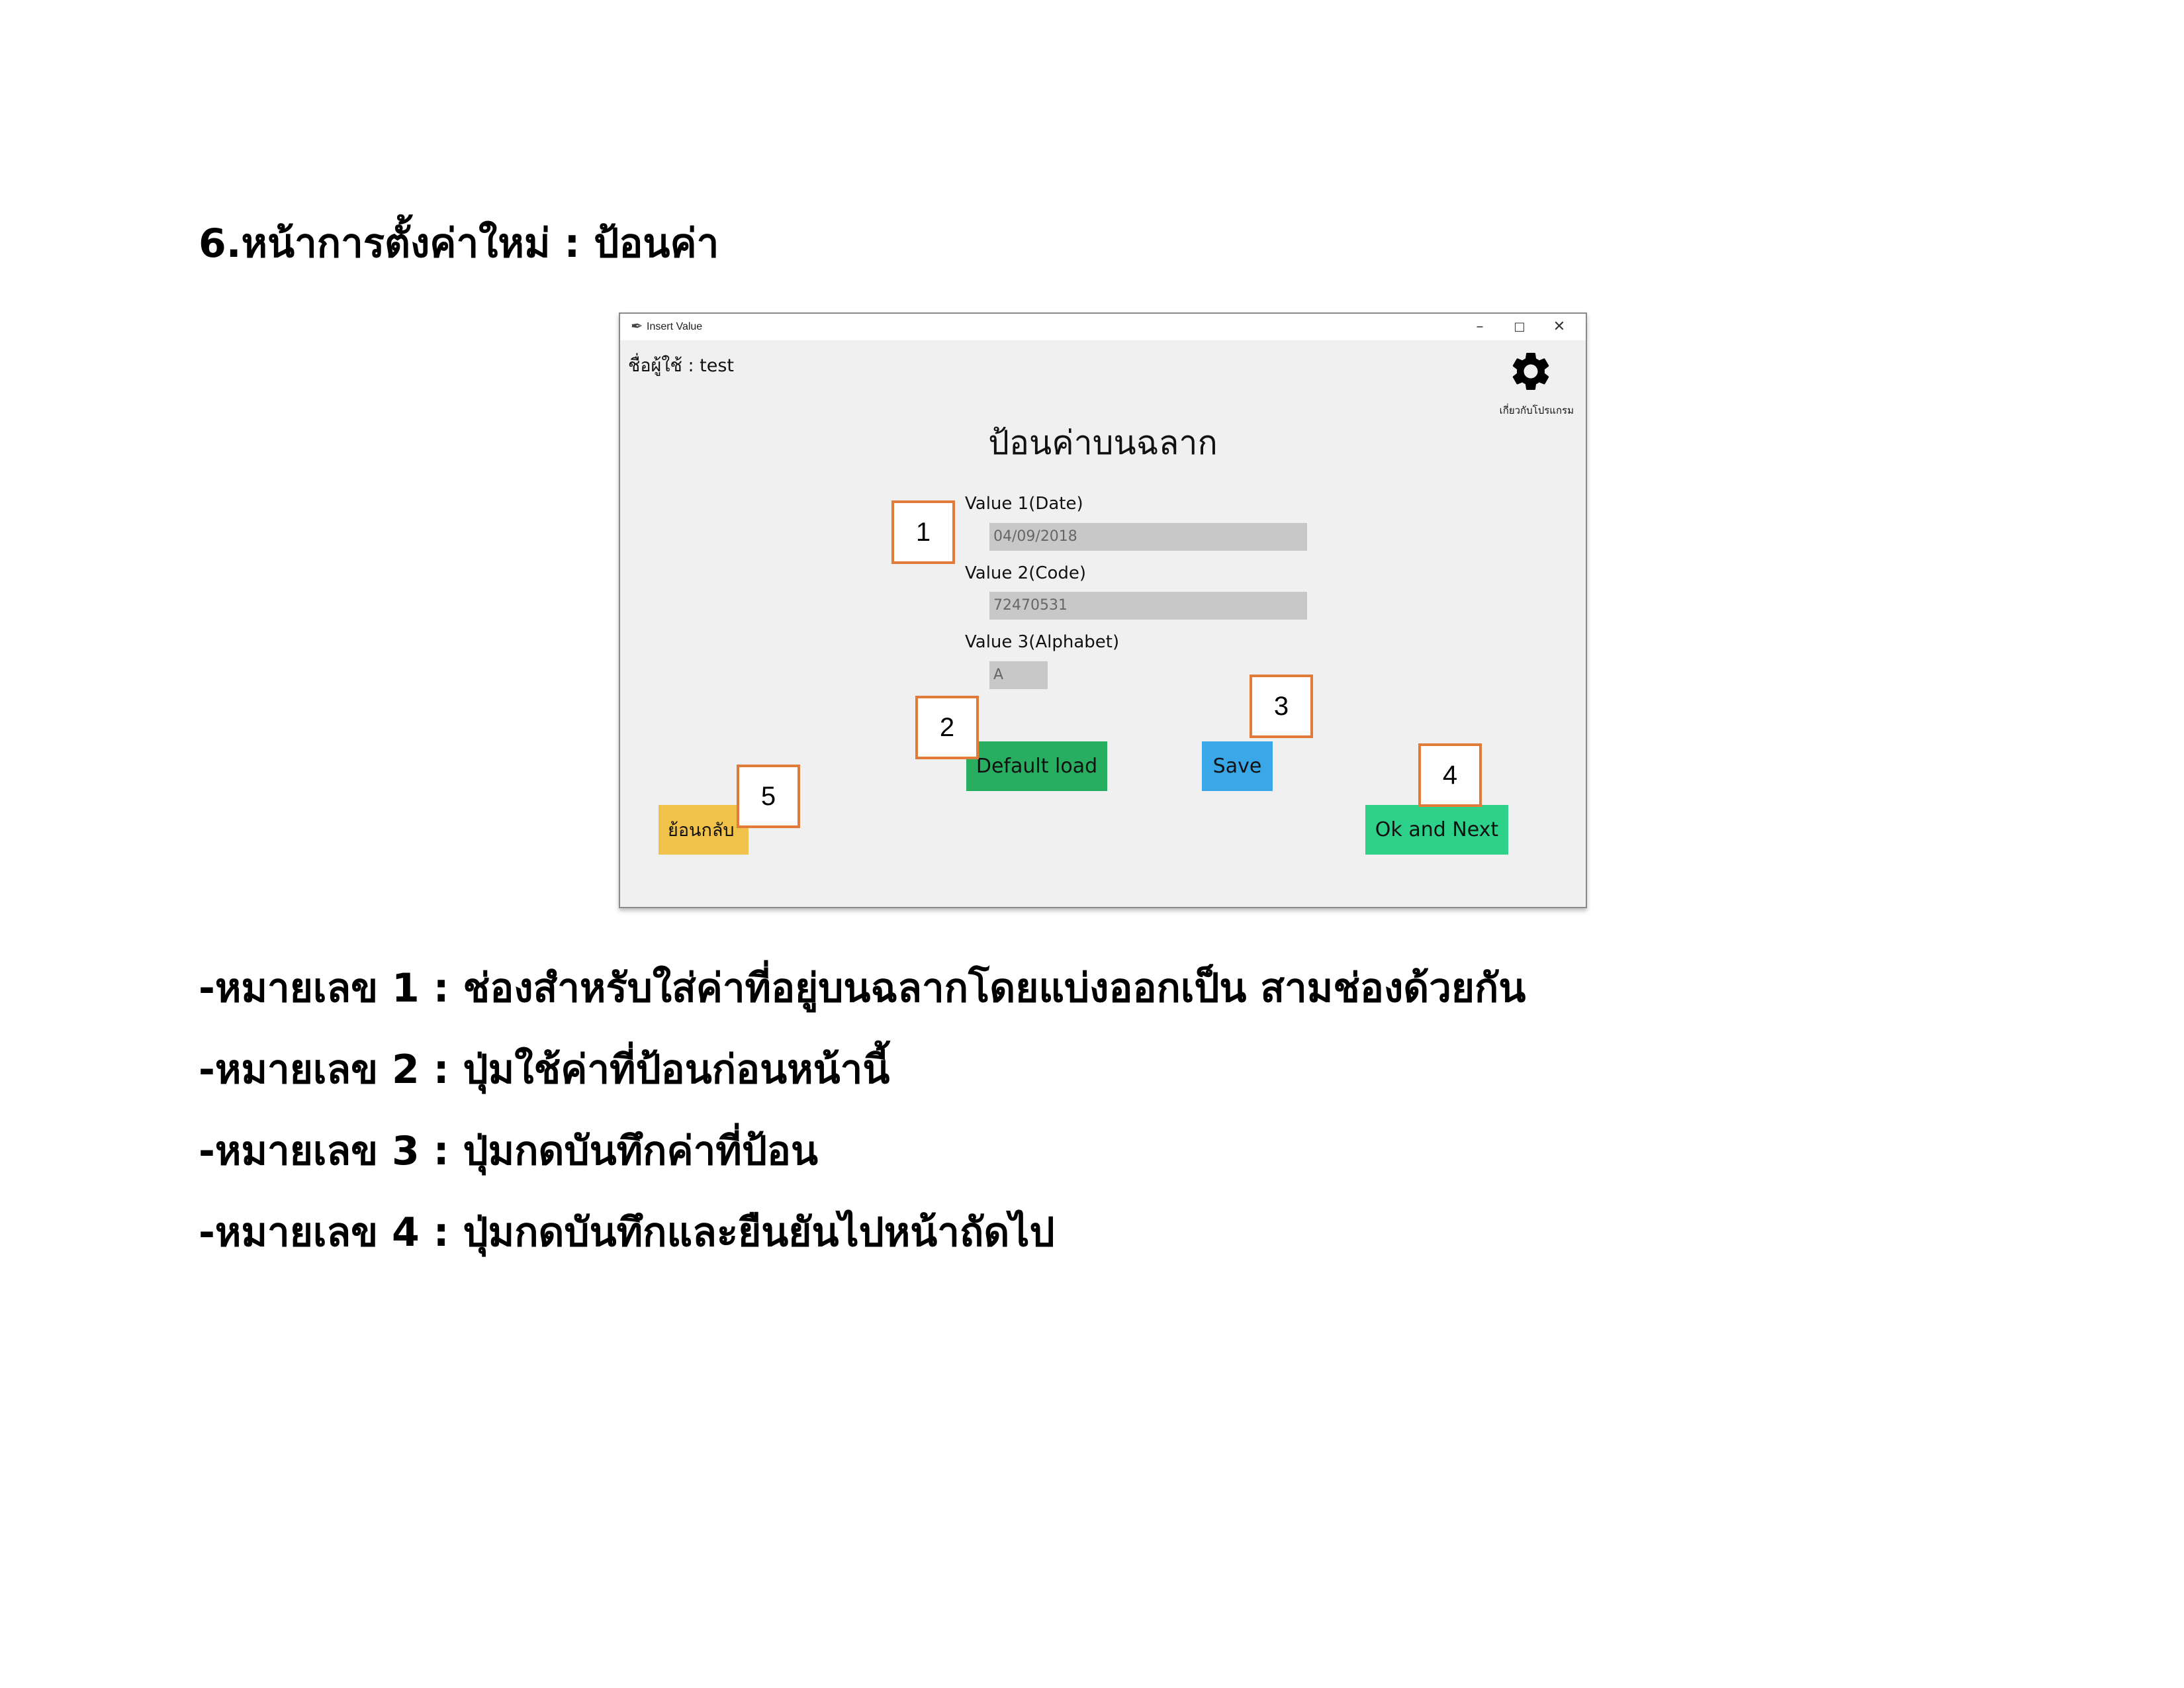  What do you see at coordinates (947, 727) in the screenshot?
I see `callout-2: 2` at bounding box center [947, 727].